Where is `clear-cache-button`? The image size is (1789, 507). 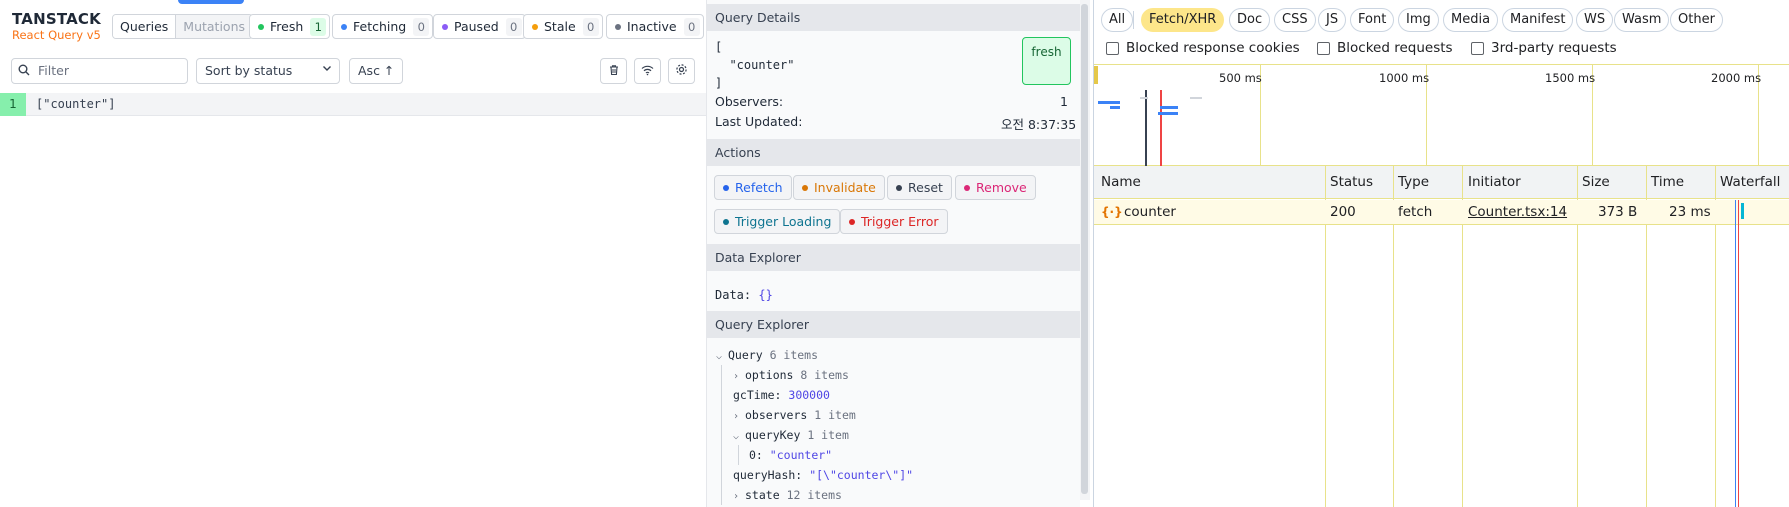
clear-cache-button is located at coordinates (613, 71).